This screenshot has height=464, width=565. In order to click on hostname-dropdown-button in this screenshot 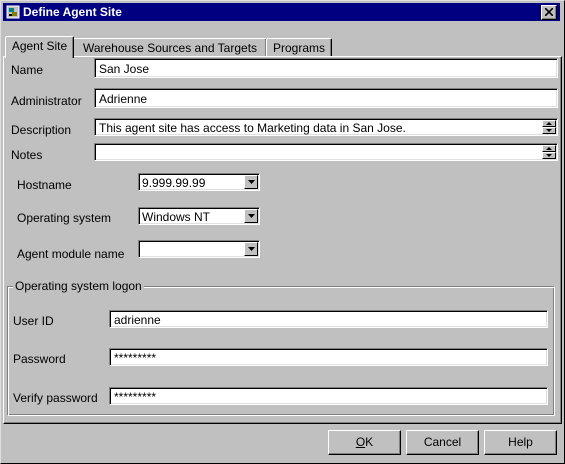, I will do `click(251, 182)`.